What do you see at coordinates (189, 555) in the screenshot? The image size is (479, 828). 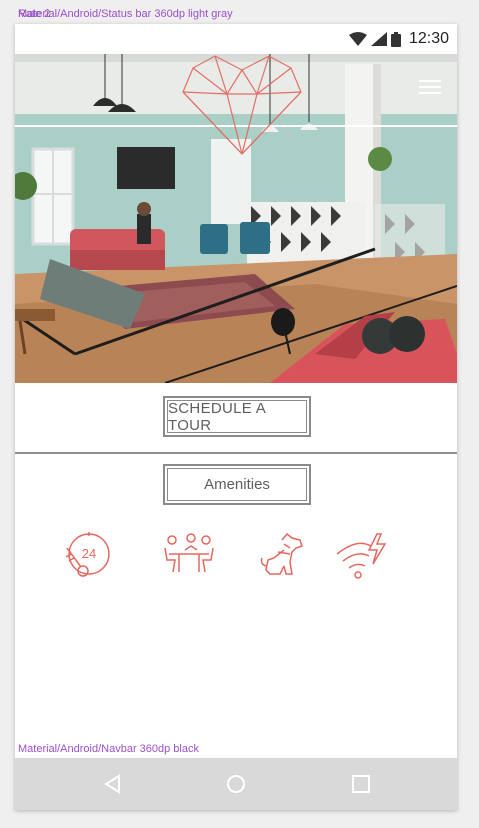 I see `coworking-lounge-icon` at bounding box center [189, 555].